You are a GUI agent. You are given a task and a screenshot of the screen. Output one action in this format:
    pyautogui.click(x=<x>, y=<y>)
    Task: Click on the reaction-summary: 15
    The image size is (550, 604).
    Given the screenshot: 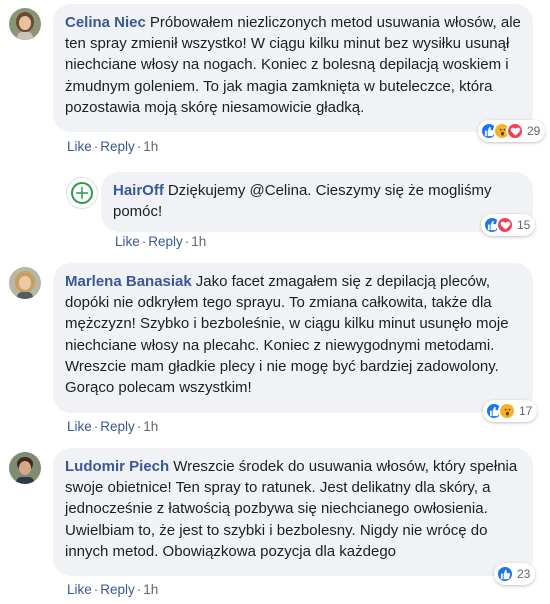 What is the action you would take?
    pyautogui.click(x=508, y=225)
    